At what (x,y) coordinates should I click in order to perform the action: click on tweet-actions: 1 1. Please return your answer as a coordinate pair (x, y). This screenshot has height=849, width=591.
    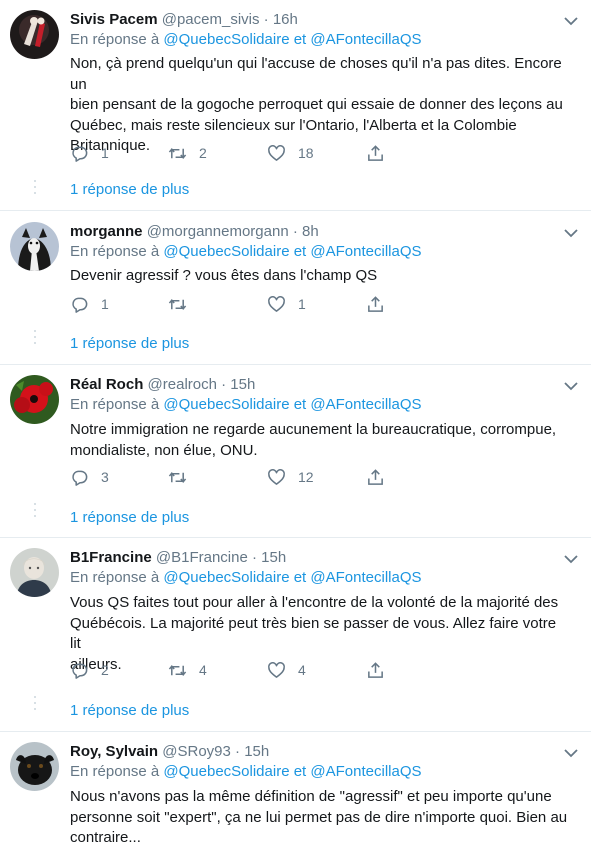
    Looking at the image, I should click on (230, 304).